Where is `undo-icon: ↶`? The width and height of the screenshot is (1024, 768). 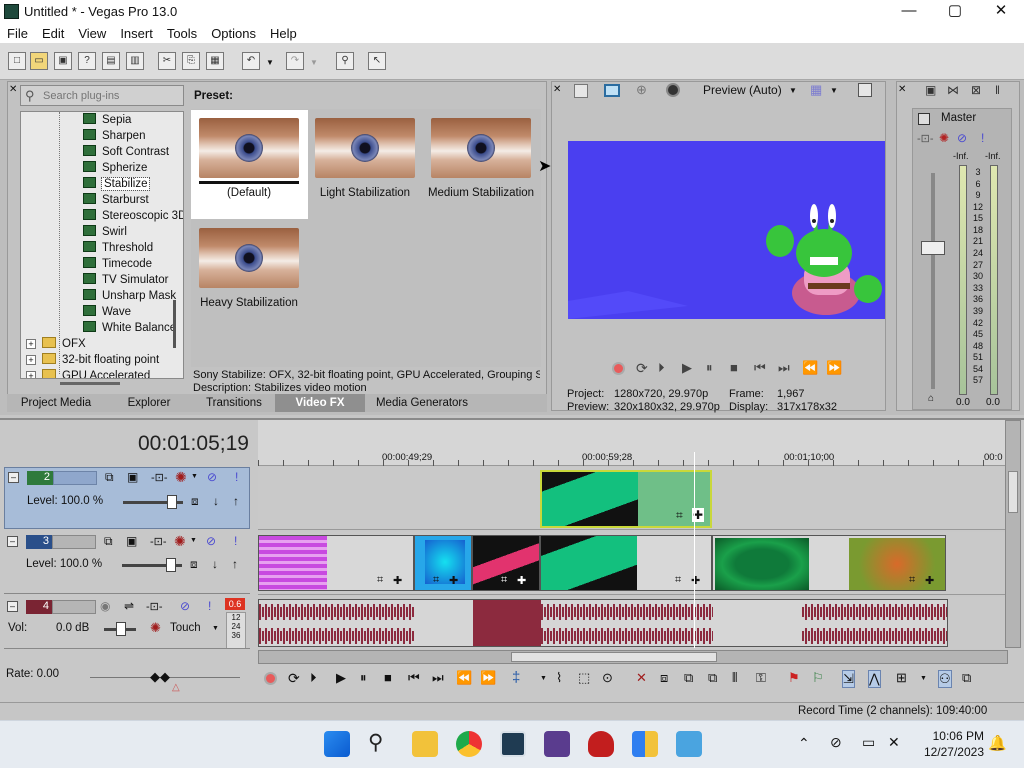 undo-icon: ↶ is located at coordinates (251, 61).